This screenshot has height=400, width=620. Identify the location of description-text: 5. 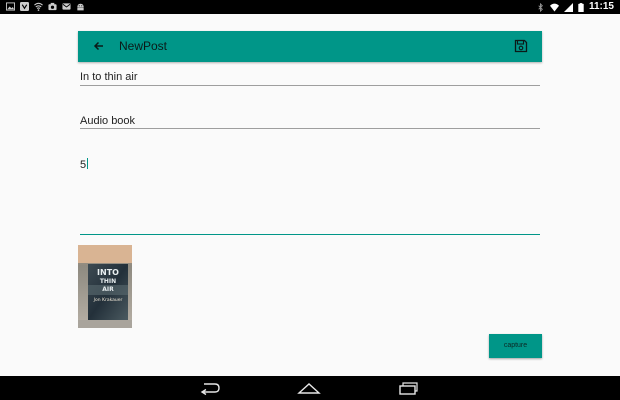
(84, 165).